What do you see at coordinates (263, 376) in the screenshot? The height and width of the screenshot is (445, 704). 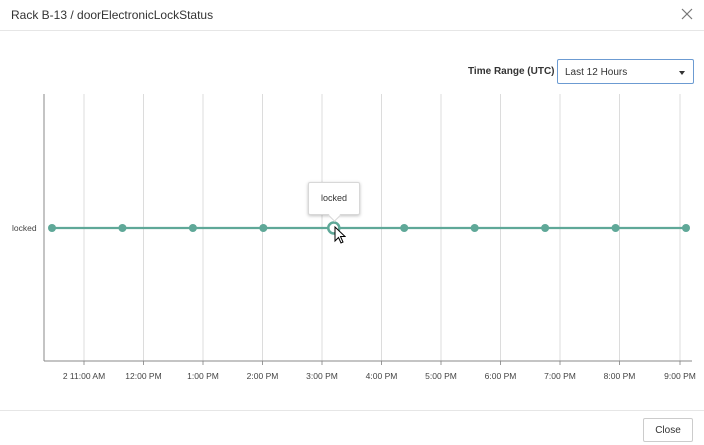 I see `x-tick-label: 2:00 PM` at bounding box center [263, 376].